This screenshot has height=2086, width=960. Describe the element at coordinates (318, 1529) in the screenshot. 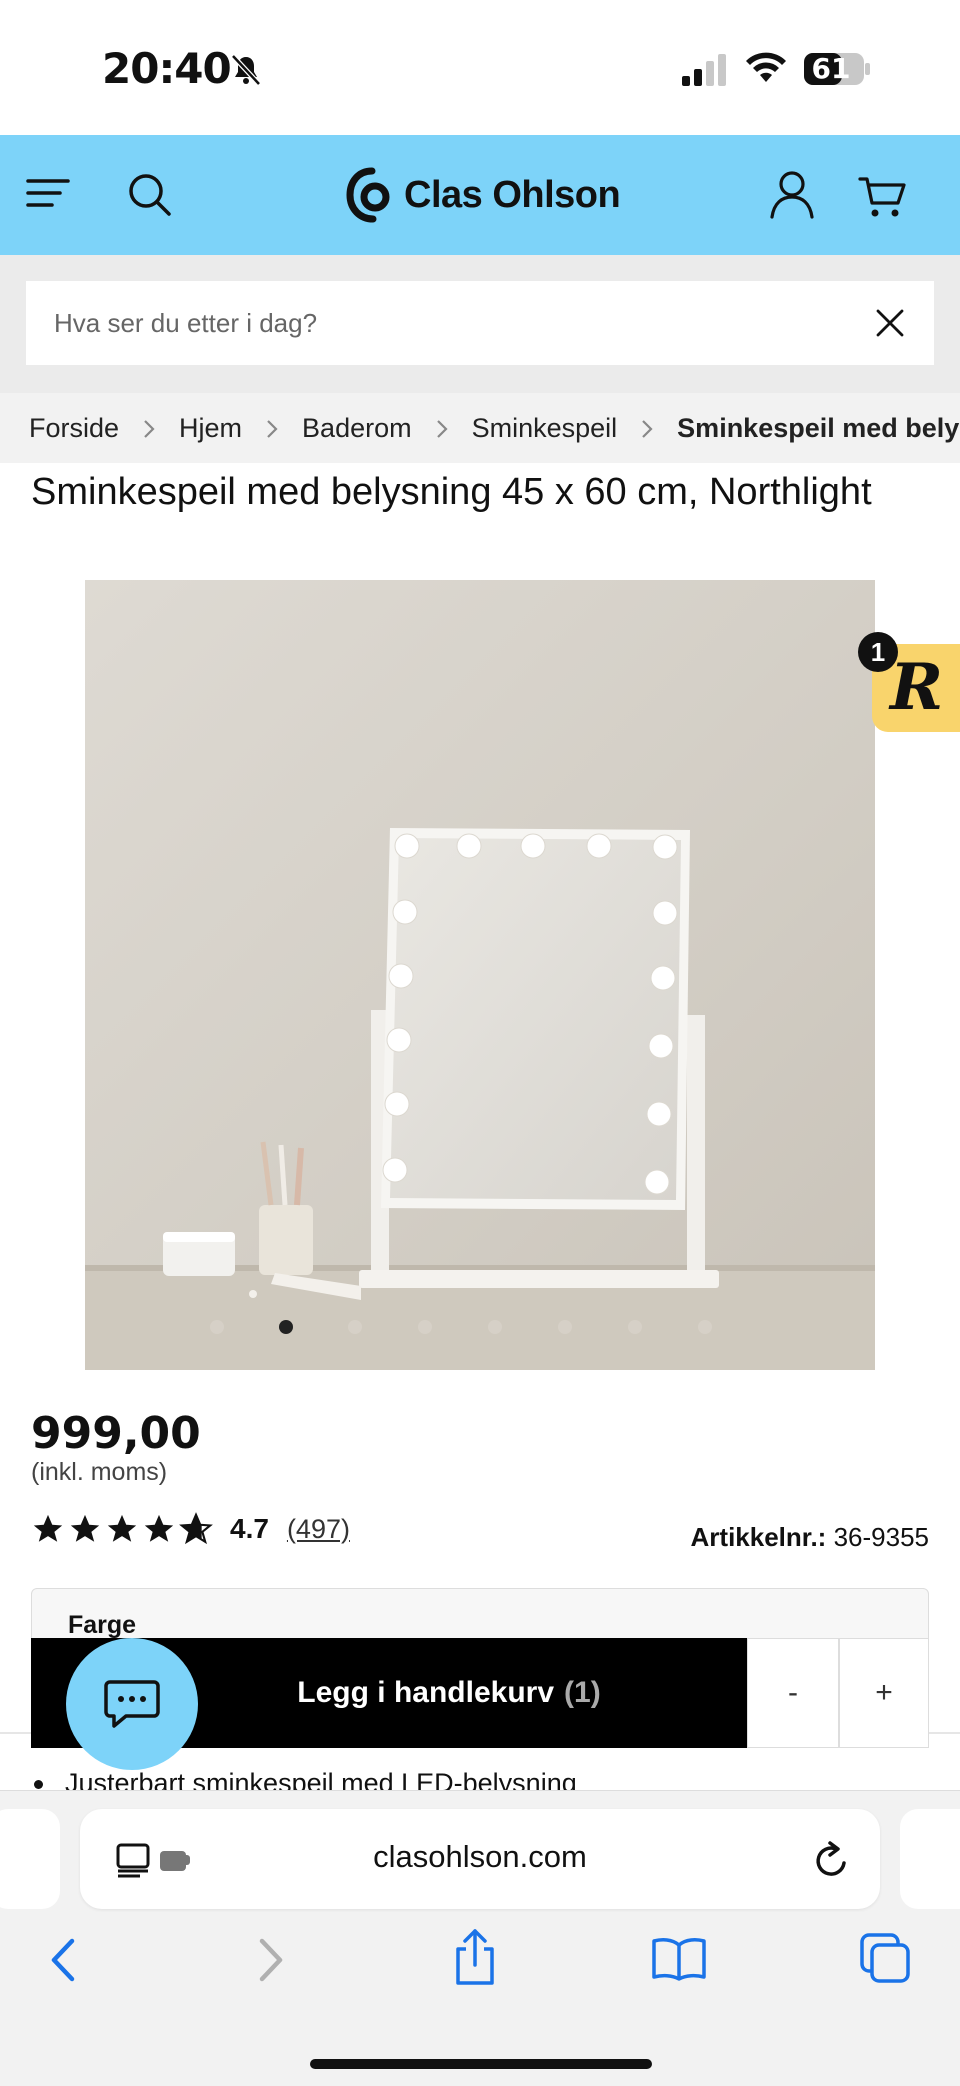

I see `review-count-link: (497)` at that location.